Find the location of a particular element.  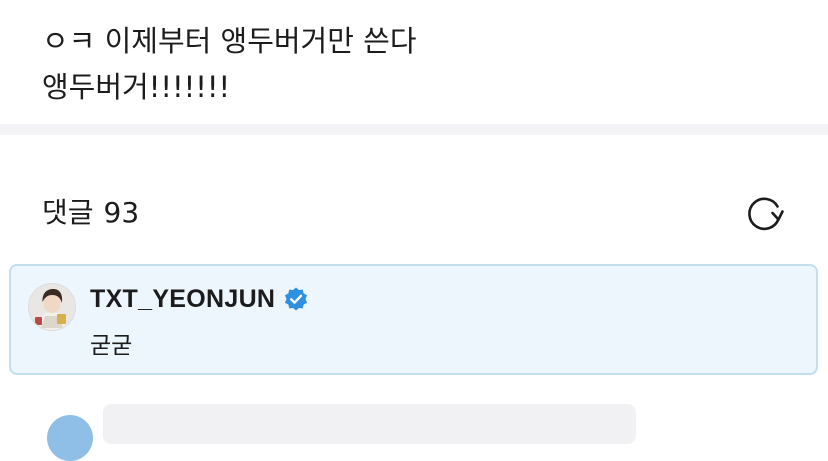

comments-header: 댓글 93 is located at coordinates (414, 213).